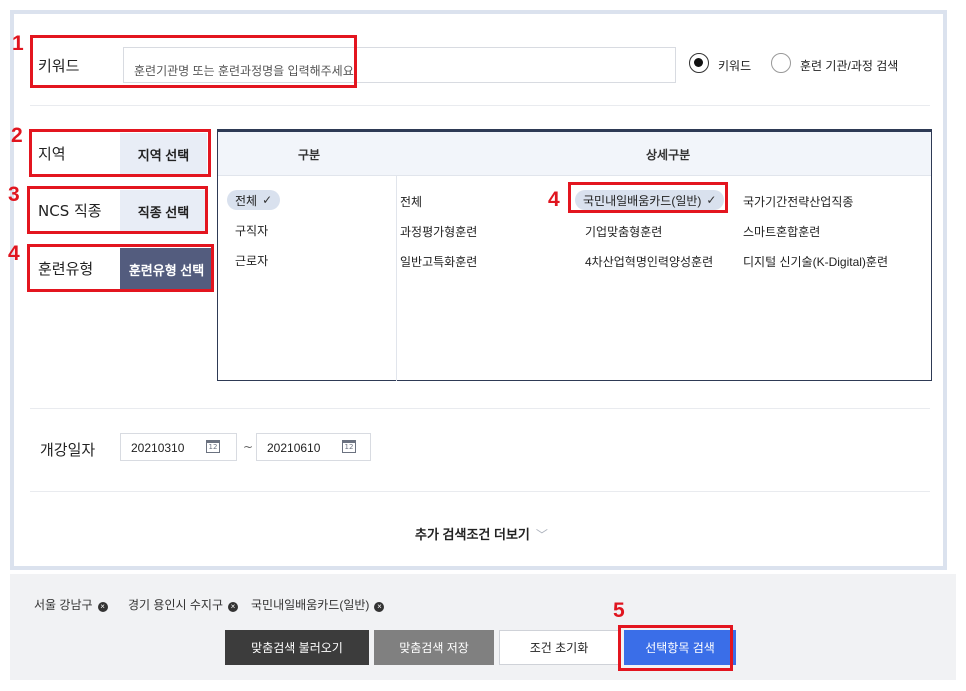  What do you see at coordinates (175, 605) in the screenshot?
I see `selected-tag-label: 경기 용인시 수지구` at bounding box center [175, 605].